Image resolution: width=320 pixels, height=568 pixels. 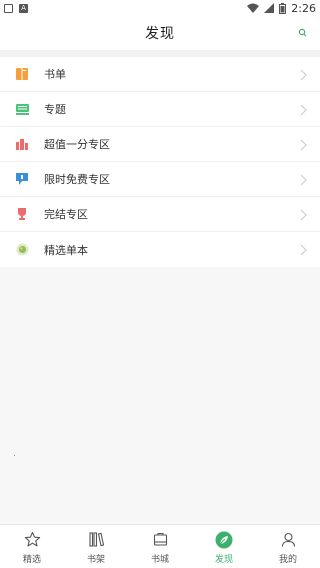 What do you see at coordinates (22, 74) in the screenshot?
I see `book-list-icon` at bounding box center [22, 74].